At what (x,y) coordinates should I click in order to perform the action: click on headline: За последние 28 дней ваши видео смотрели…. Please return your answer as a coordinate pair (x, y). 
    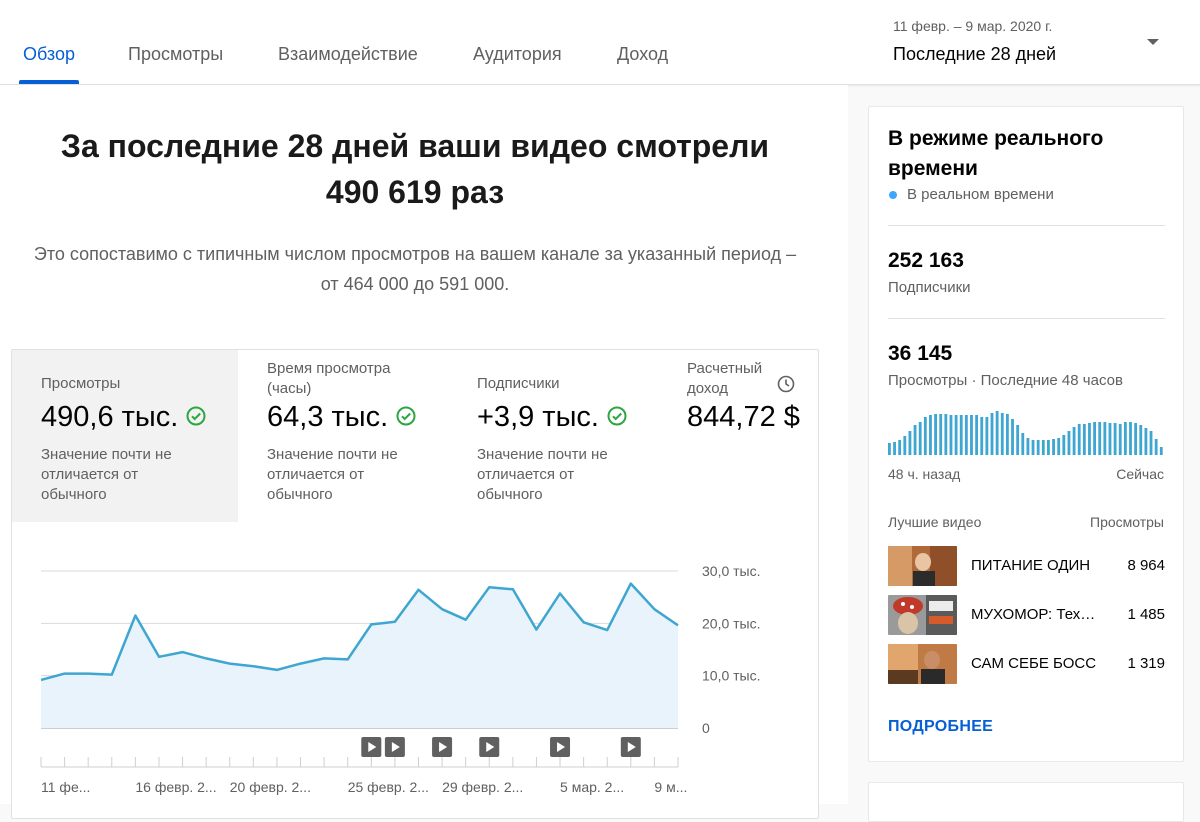
    Looking at the image, I should click on (415, 169).